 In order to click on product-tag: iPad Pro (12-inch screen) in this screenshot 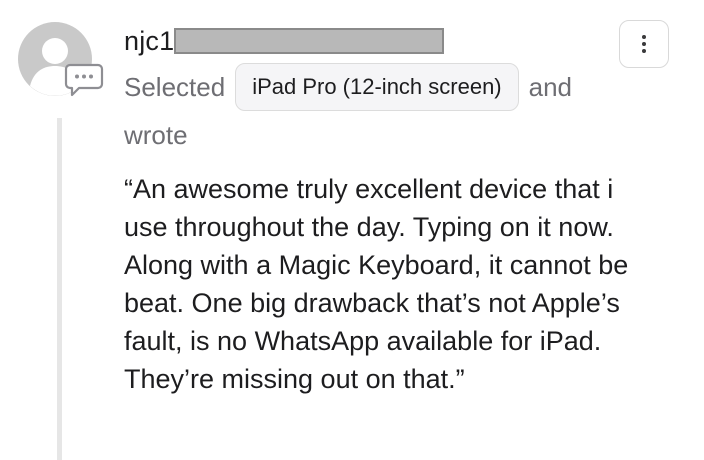, I will do `click(377, 87)`.